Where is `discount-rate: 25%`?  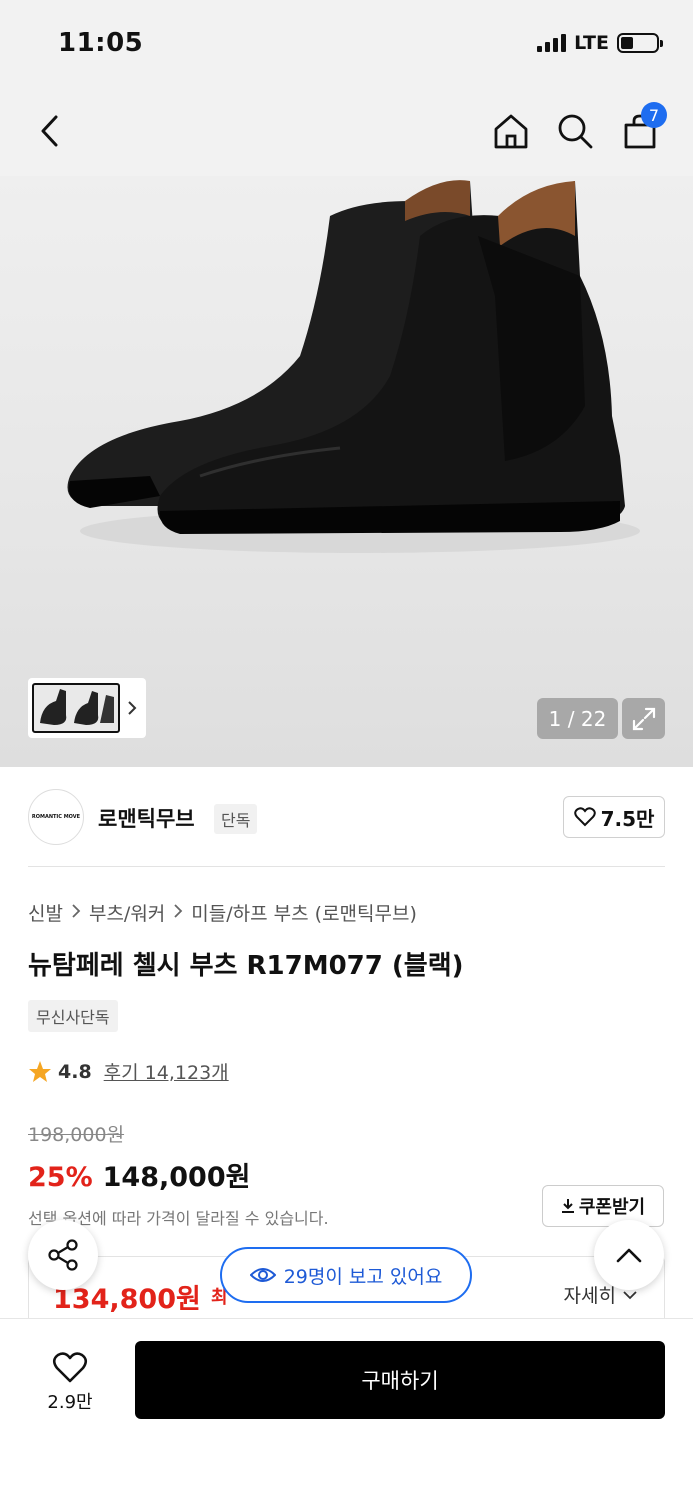
discount-rate: 25% is located at coordinates (60, 1177).